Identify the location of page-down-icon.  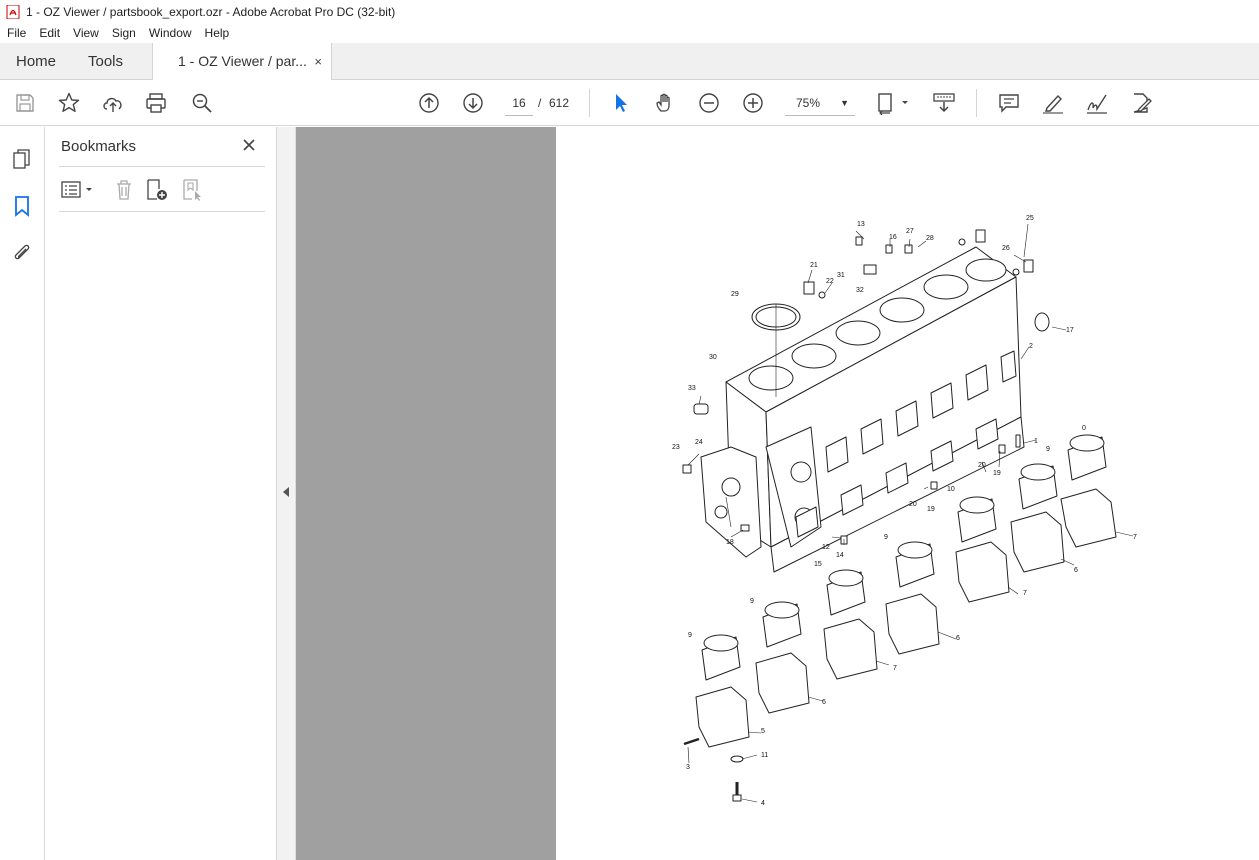
(473, 103).